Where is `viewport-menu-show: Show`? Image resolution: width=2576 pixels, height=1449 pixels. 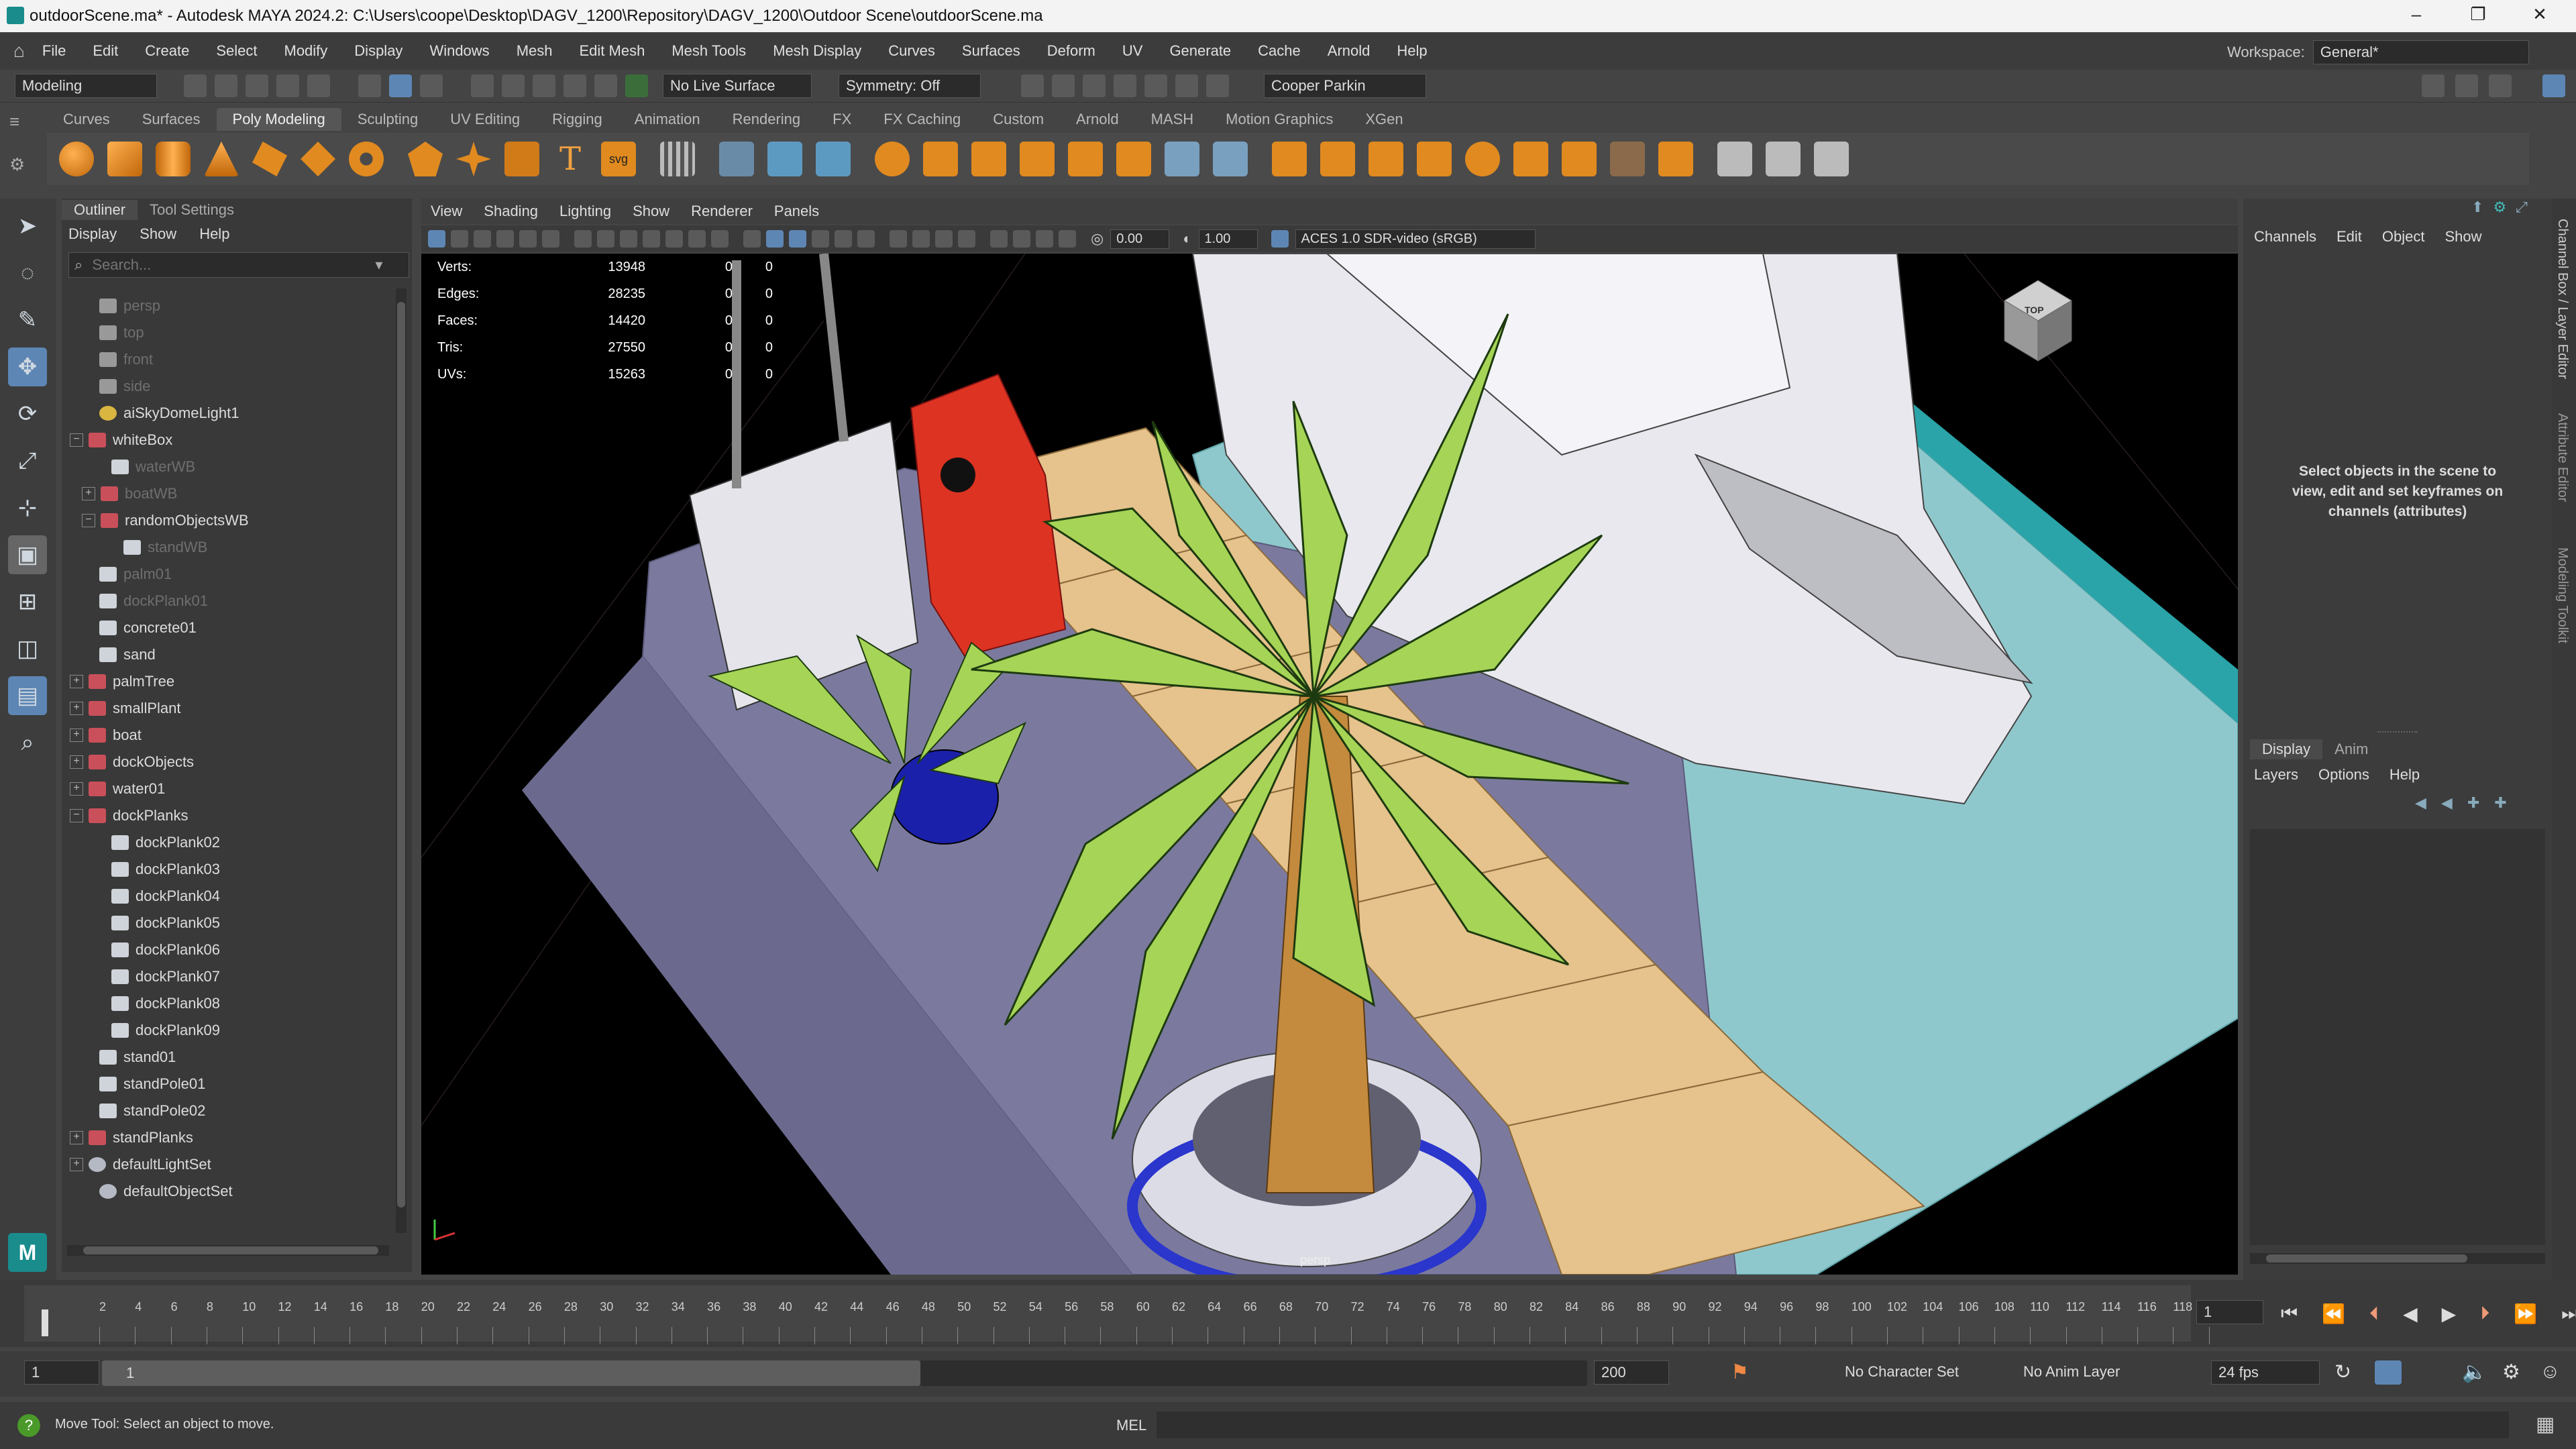 viewport-menu-show: Show is located at coordinates (651, 211).